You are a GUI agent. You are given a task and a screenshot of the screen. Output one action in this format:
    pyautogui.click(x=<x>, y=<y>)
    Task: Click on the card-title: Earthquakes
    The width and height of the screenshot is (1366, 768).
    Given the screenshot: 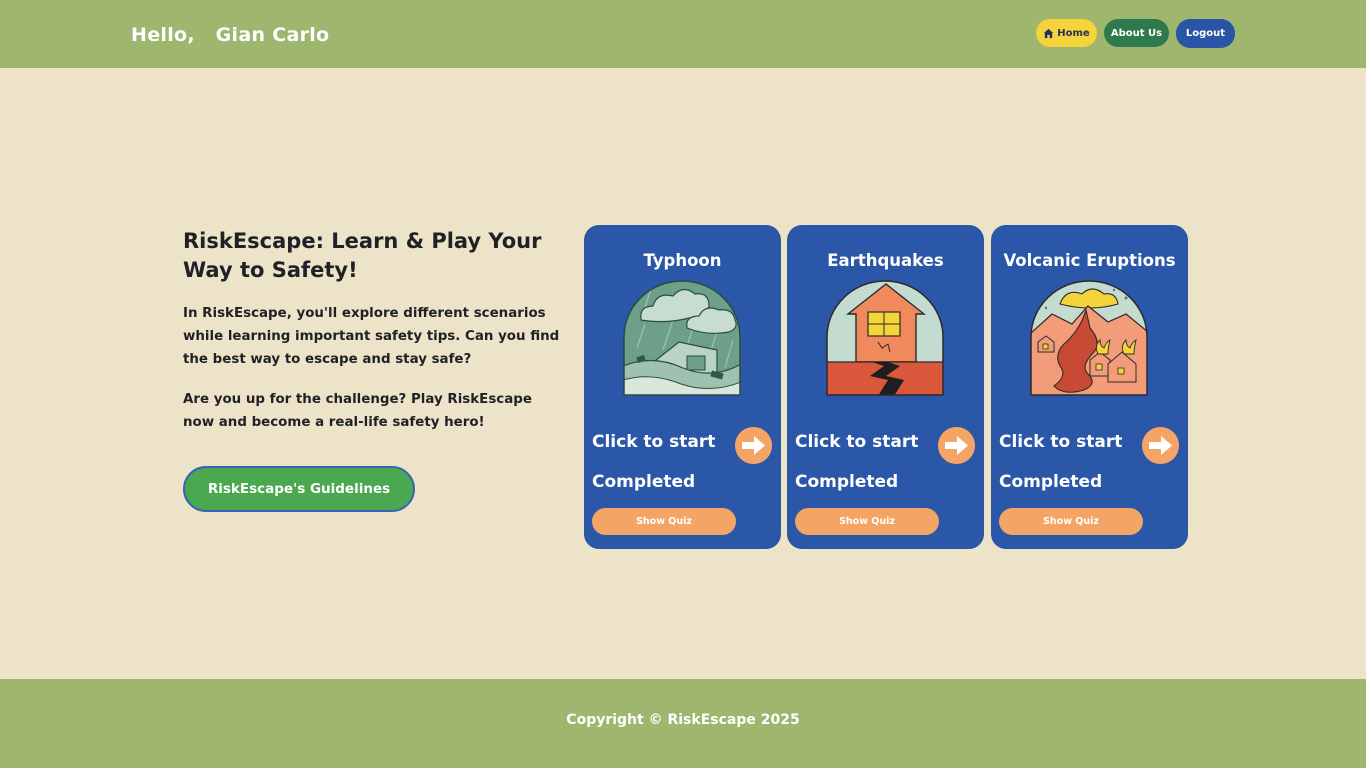 What is the action you would take?
    pyautogui.click(x=885, y=260)
    